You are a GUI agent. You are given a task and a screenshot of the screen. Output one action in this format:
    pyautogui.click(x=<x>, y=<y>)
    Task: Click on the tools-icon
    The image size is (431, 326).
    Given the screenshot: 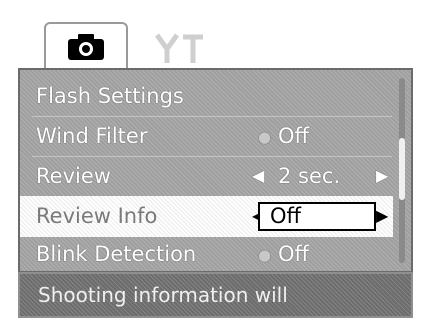 What is the action you would take?
    pyautogui.click(x=178, y=48)
    